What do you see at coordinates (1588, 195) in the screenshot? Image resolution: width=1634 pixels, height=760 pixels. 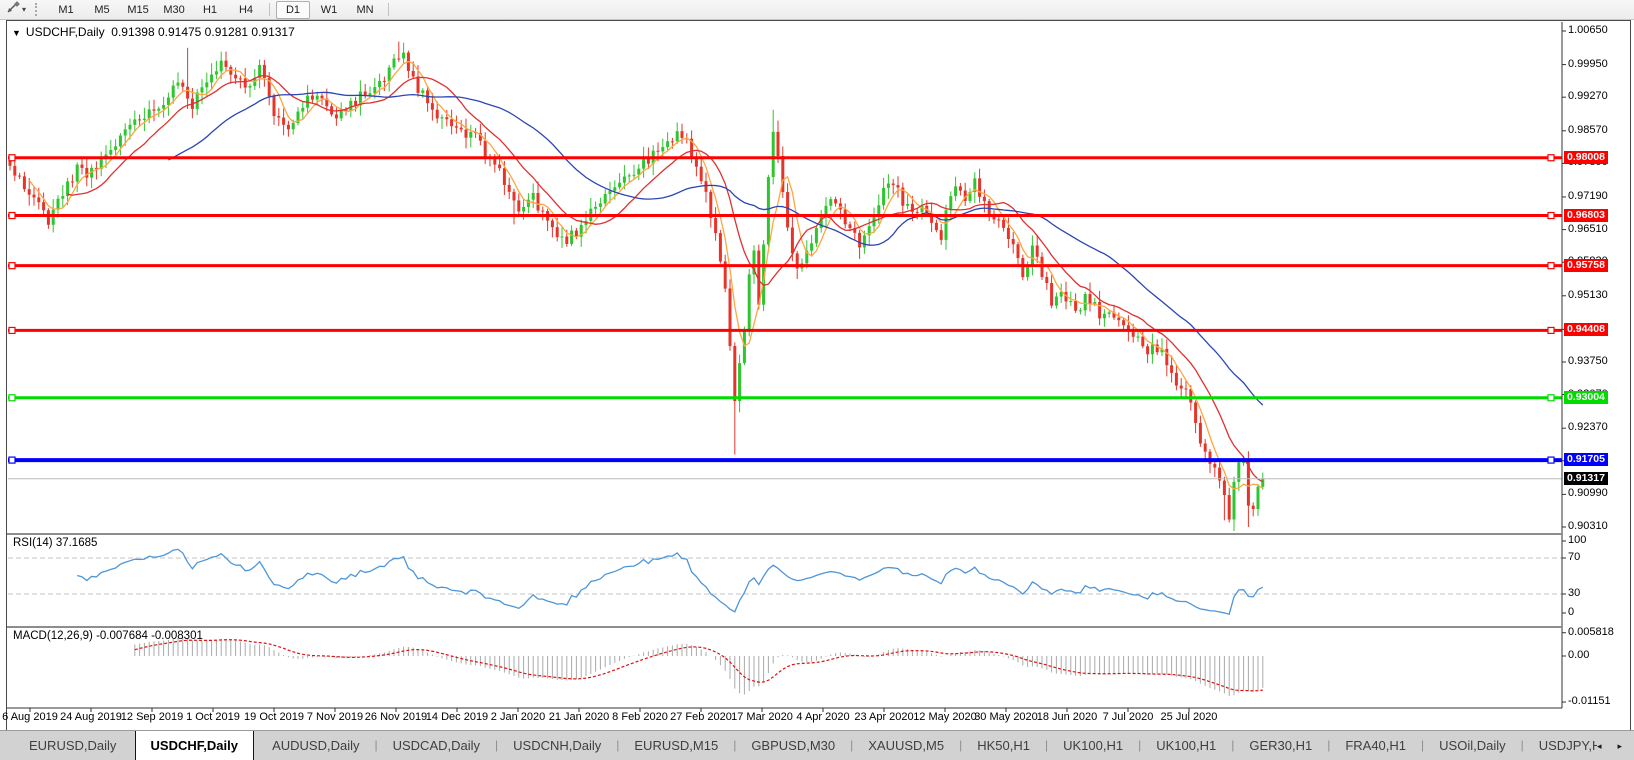 I see `price-axis-label: 0.97190` at bounding box center [1588, 195].